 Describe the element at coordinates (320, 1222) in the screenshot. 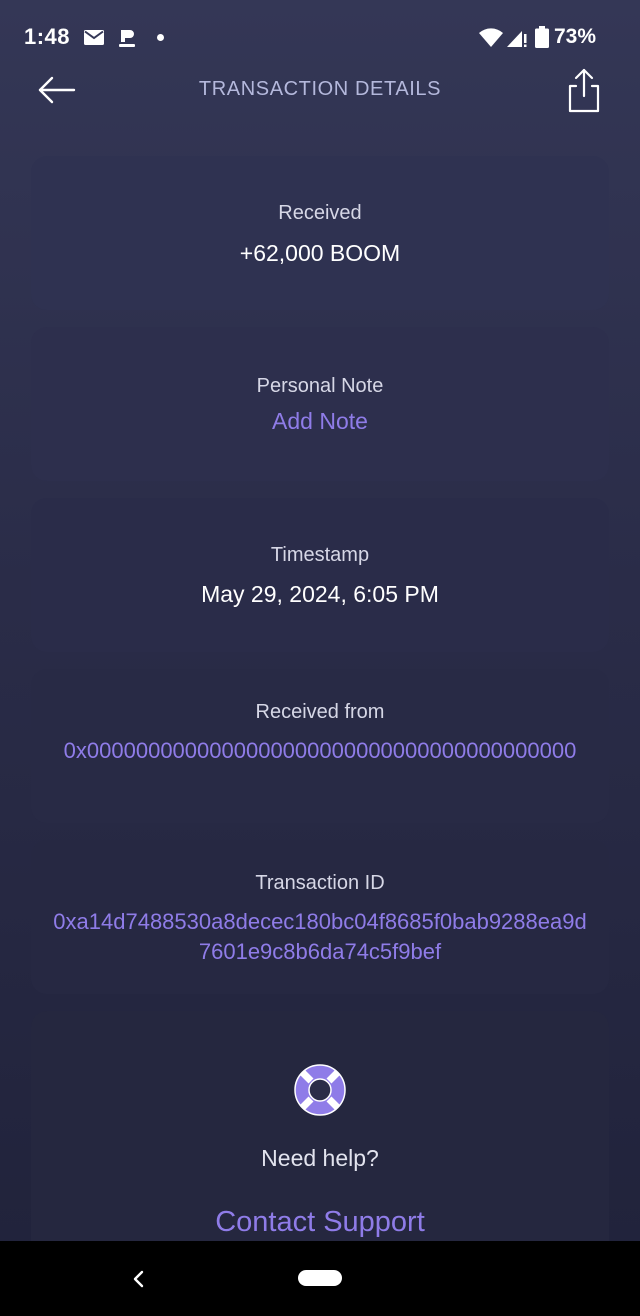

I see `contact-support-button: Contact Support` at that location.